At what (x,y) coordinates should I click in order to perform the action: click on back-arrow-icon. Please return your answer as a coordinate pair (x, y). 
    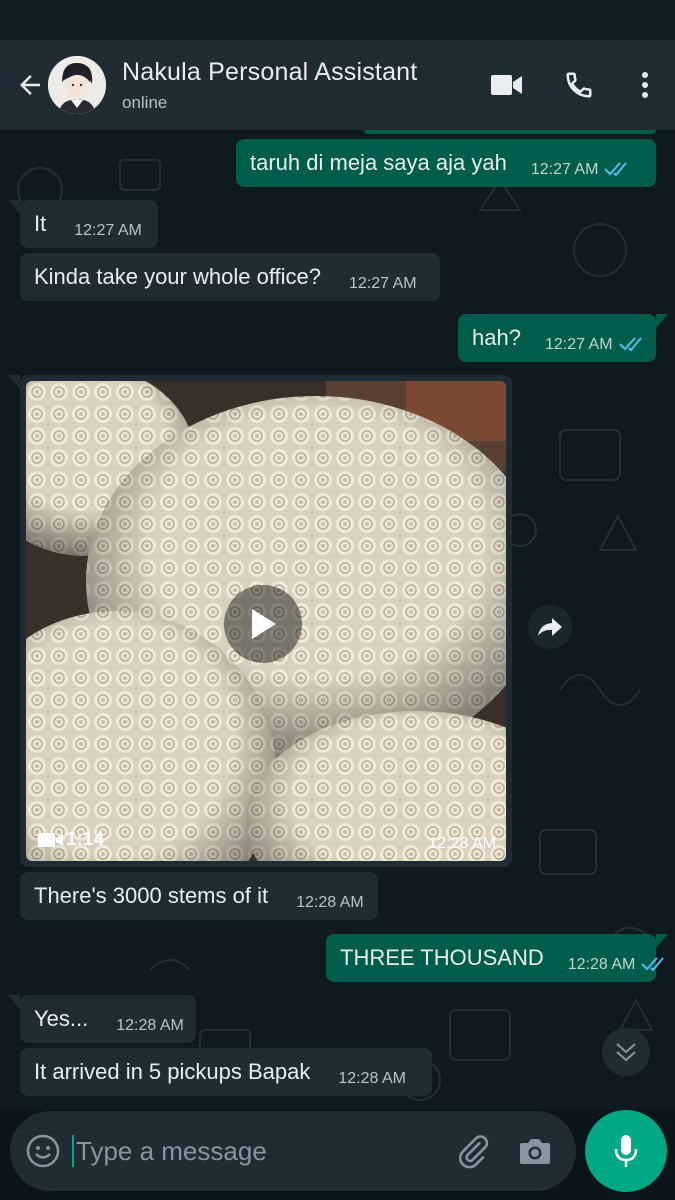
    Looking at the image, I should click on (30, 85).